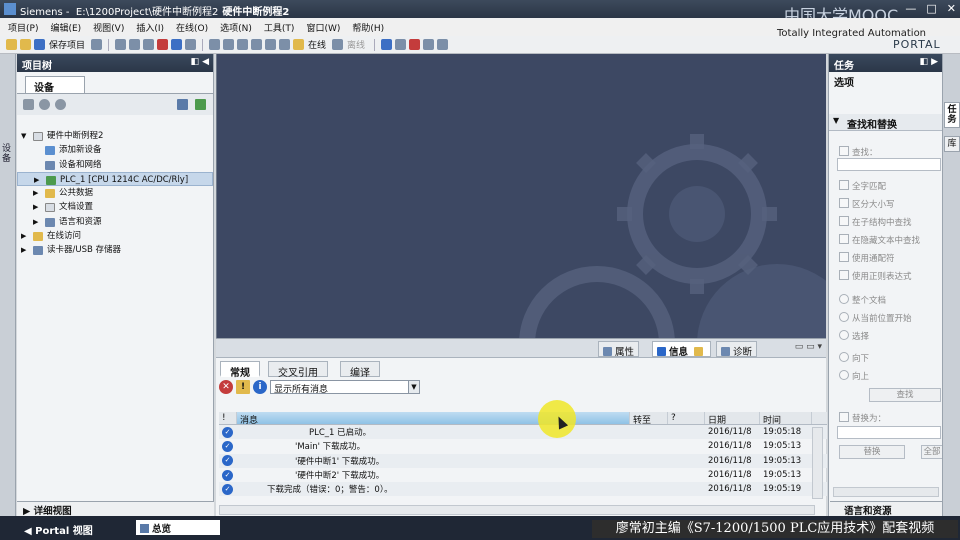 This screenshot has width=960, height=540. What do you see at coordinates (872, 452) in the screenshot?
I see `replace-button: 替换` at bounding box center [872, 452].